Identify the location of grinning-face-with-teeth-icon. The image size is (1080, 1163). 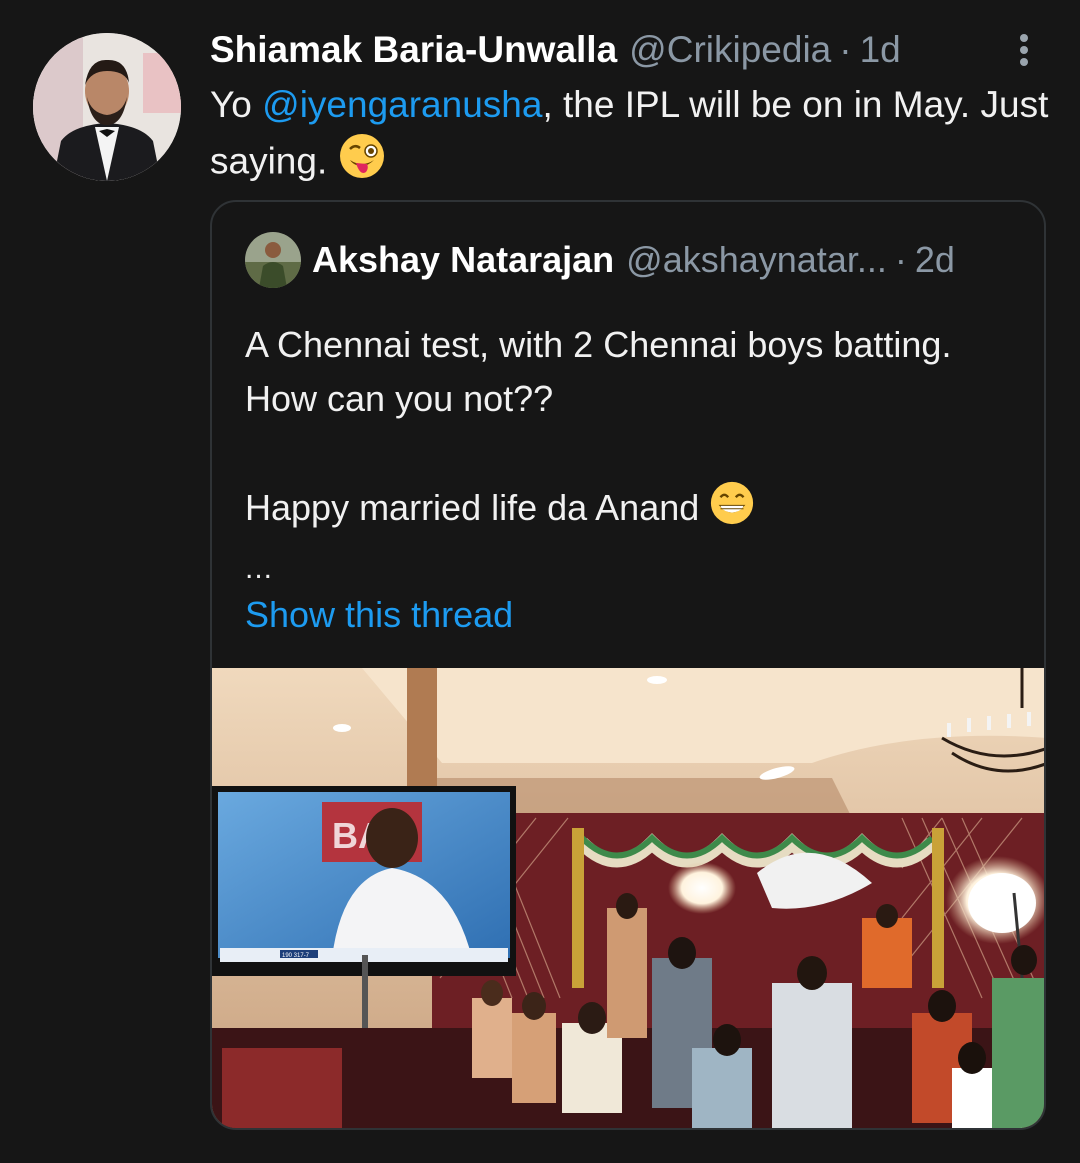
(732, 510).